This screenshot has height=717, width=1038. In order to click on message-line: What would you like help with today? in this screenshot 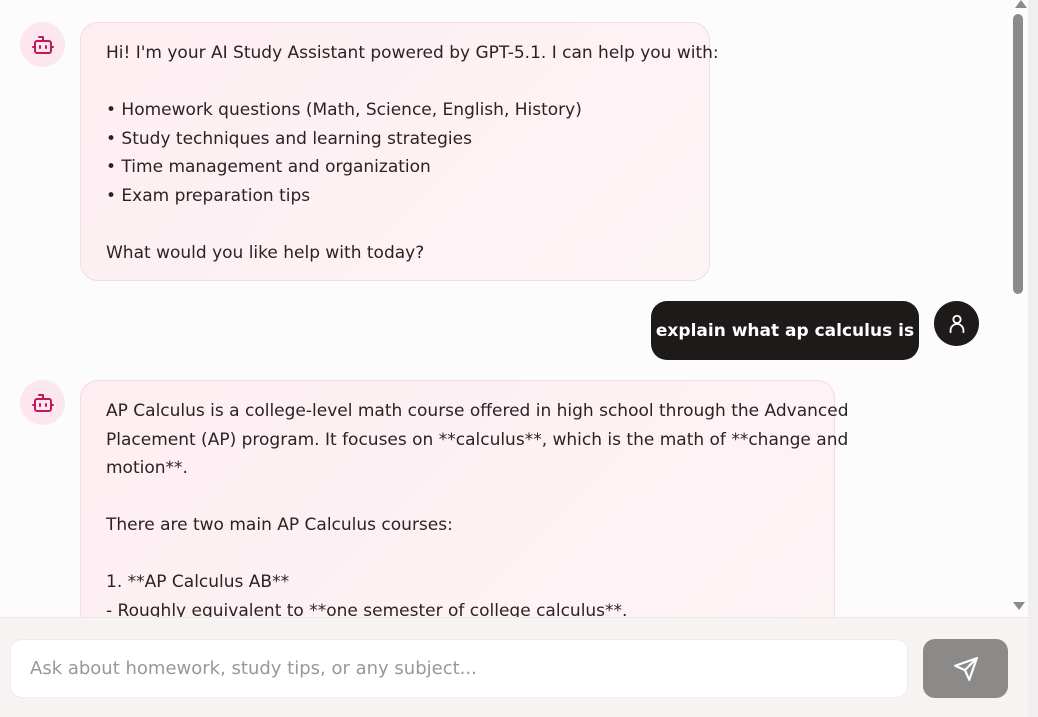, I will do `click(265, 252)`.